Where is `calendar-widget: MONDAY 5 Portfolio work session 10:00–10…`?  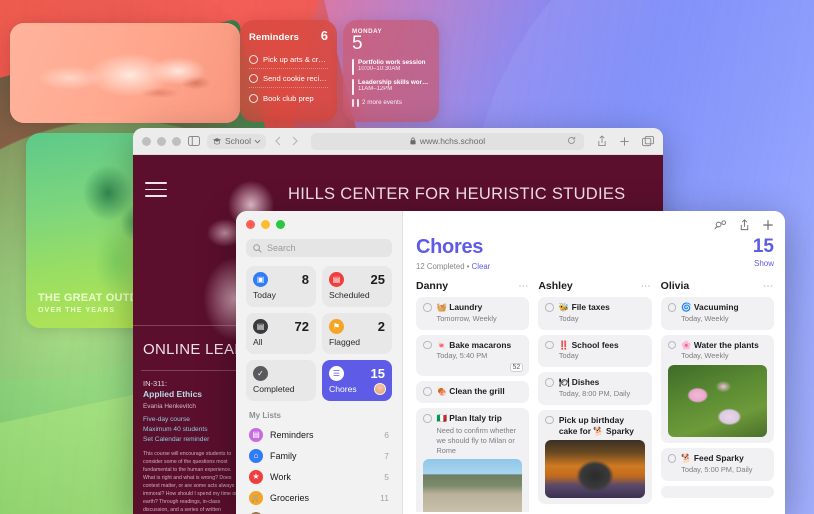 calendar-widget: MONDAY 5 Portfolio work session 10:00–10… is located at coordinates (391, 71).